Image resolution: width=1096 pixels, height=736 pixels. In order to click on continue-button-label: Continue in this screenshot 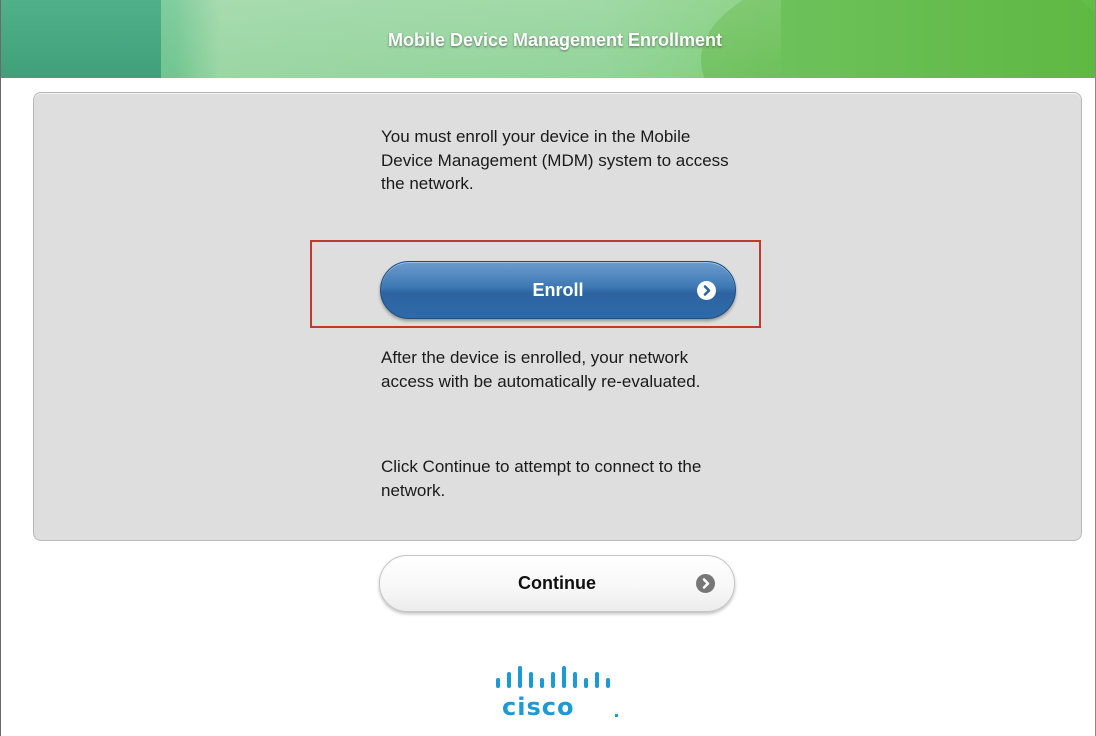, I will do `click(557, 583)`.